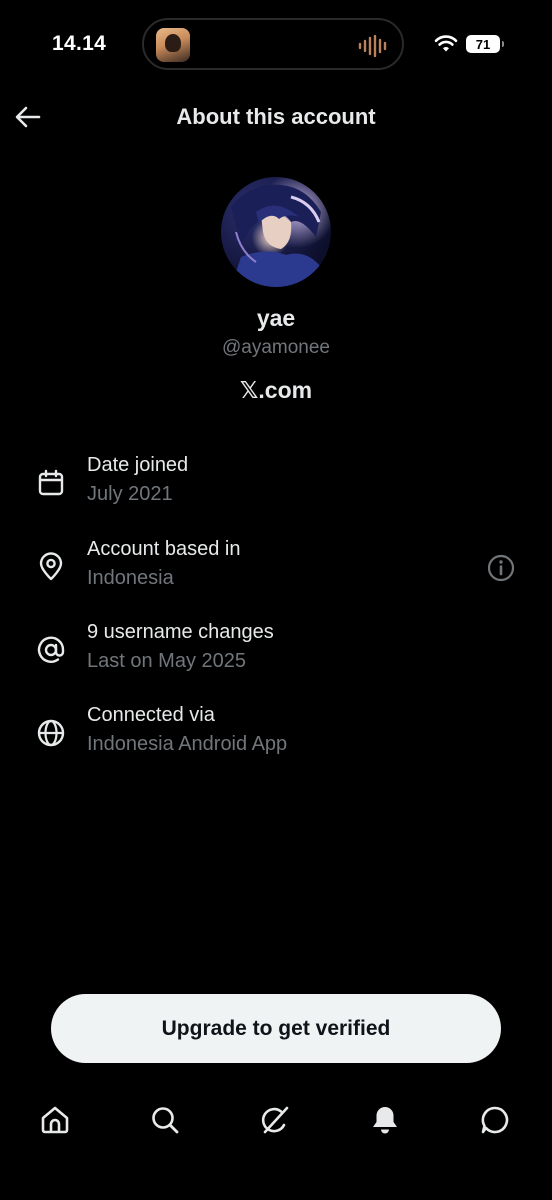 Image resolution: width=552 pixels, height=1200 pixels. I want to click on globe-icon, so click(51, 733).